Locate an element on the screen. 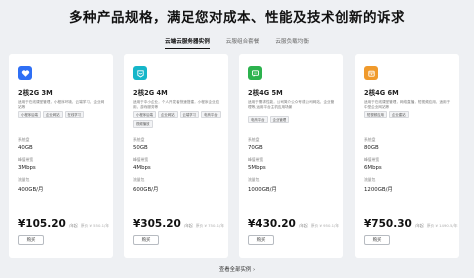 The height and width of the screenshot is (278, 474). spec-traffic: 流量包 400GB/月 is located at coordinates (30, 185).